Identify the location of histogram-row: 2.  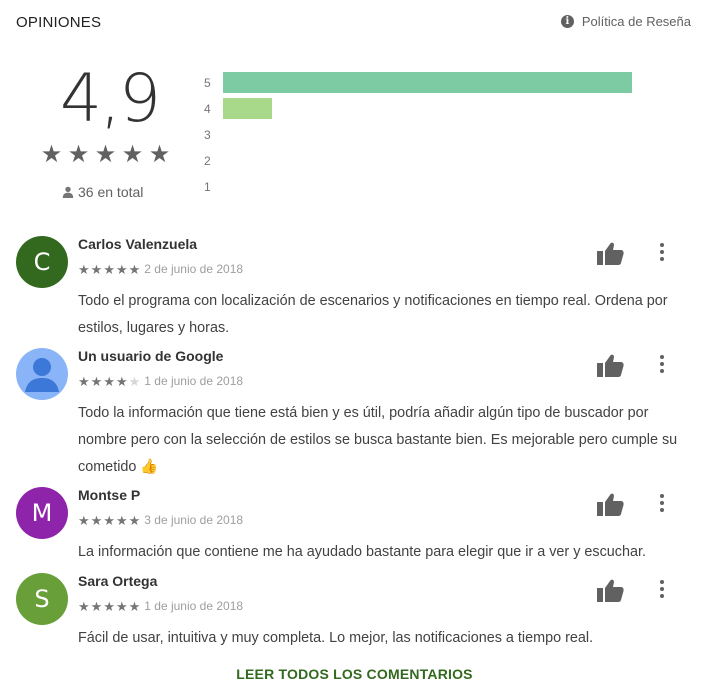
(424, 163).